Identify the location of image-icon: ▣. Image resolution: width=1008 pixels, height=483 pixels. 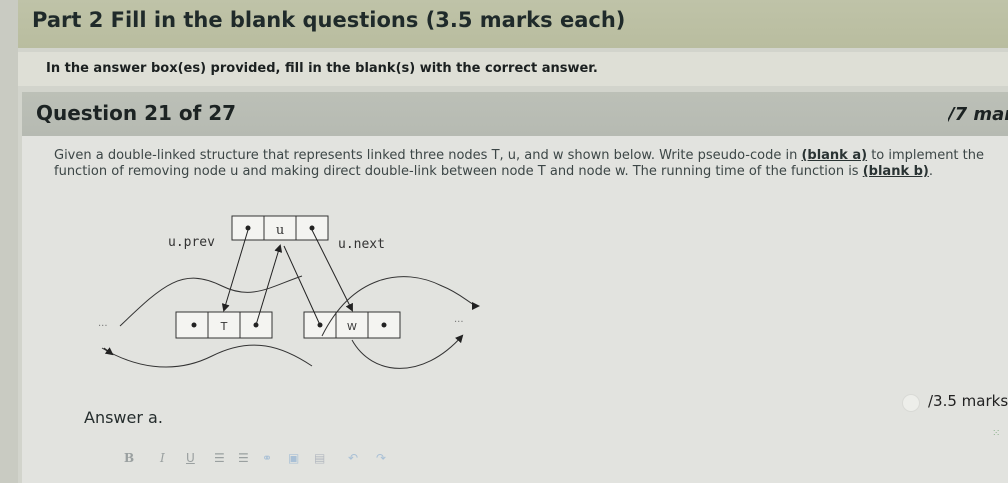
(293, 458).